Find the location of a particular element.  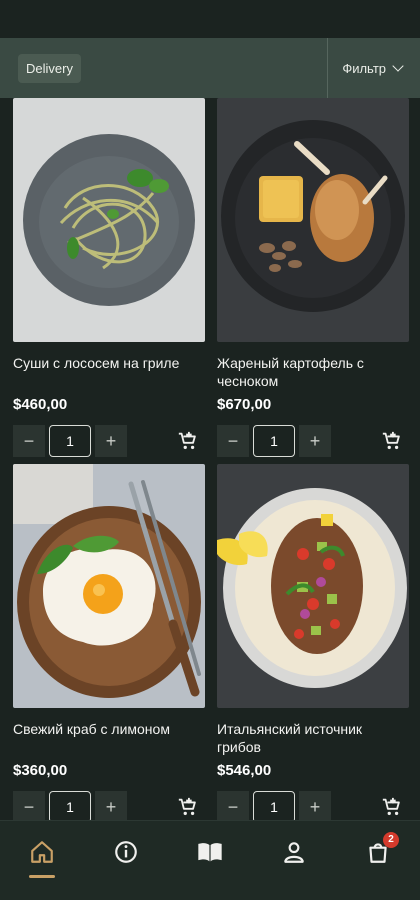

product-name: Жареный картофель с чесноком is located at coordinates (290, 372).